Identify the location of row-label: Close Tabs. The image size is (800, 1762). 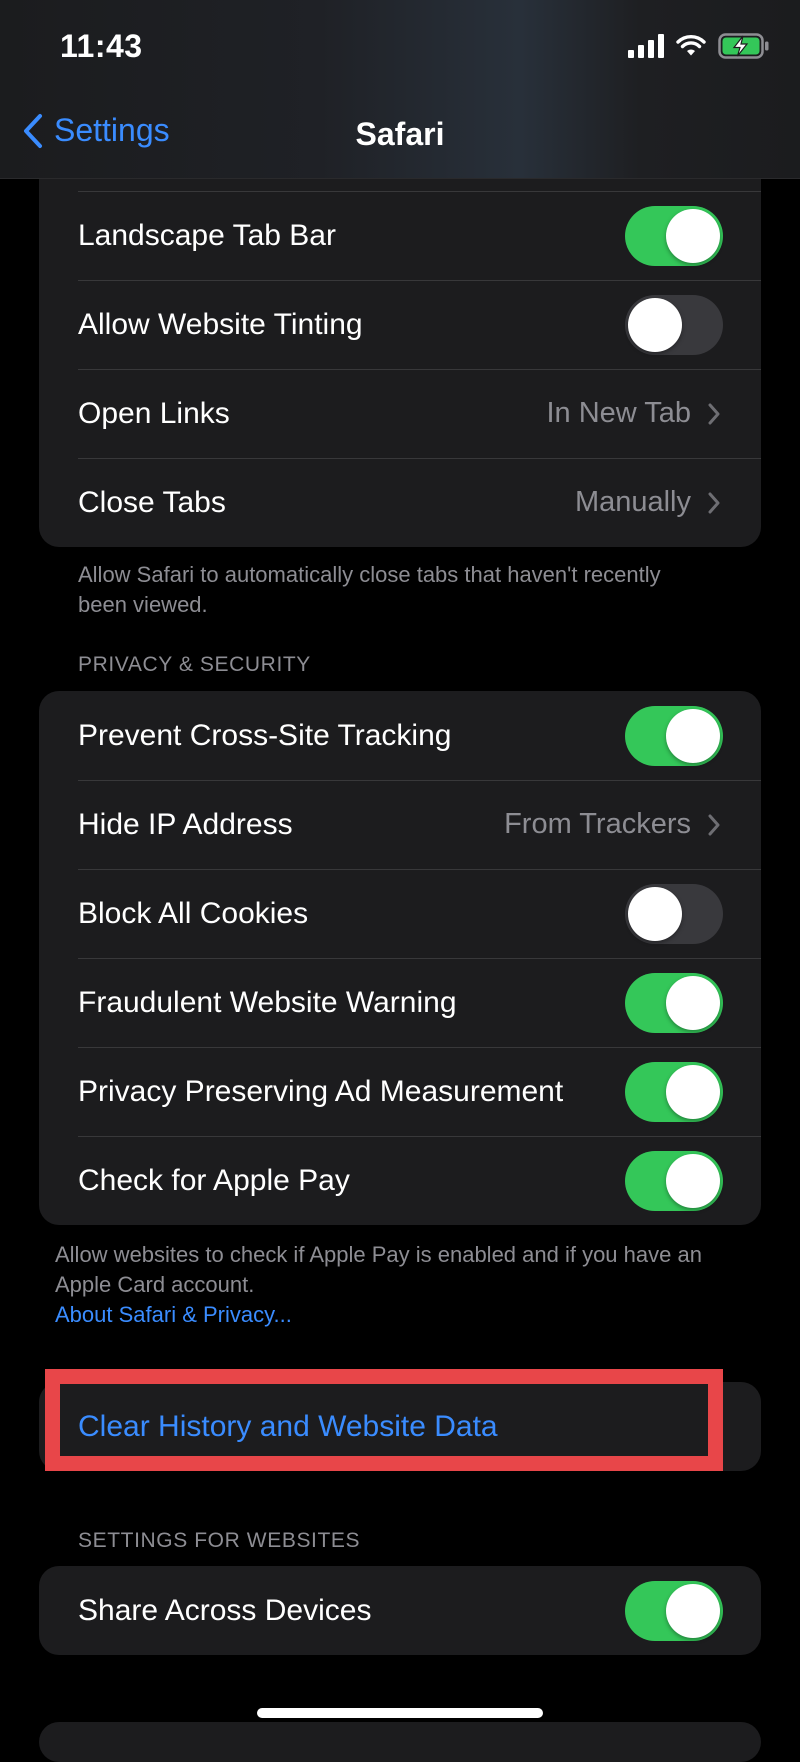
(152, 502).